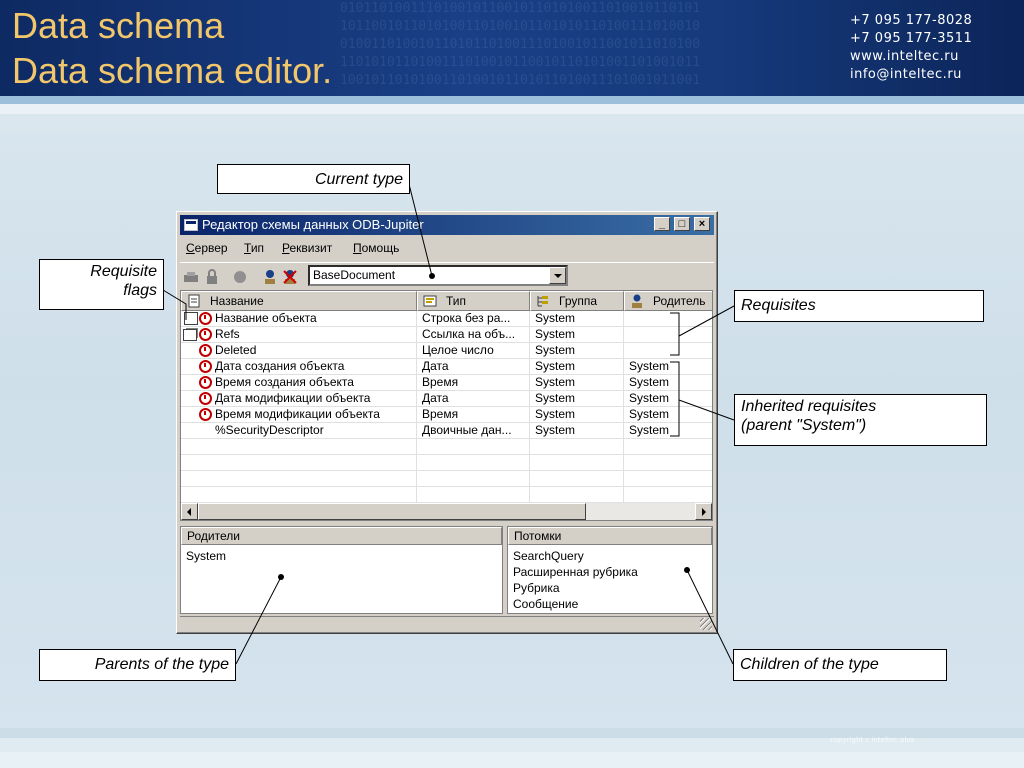  Describe the element at coordinates (254, 248) in the screenshot. I see `menu-type: Тип` at that location.